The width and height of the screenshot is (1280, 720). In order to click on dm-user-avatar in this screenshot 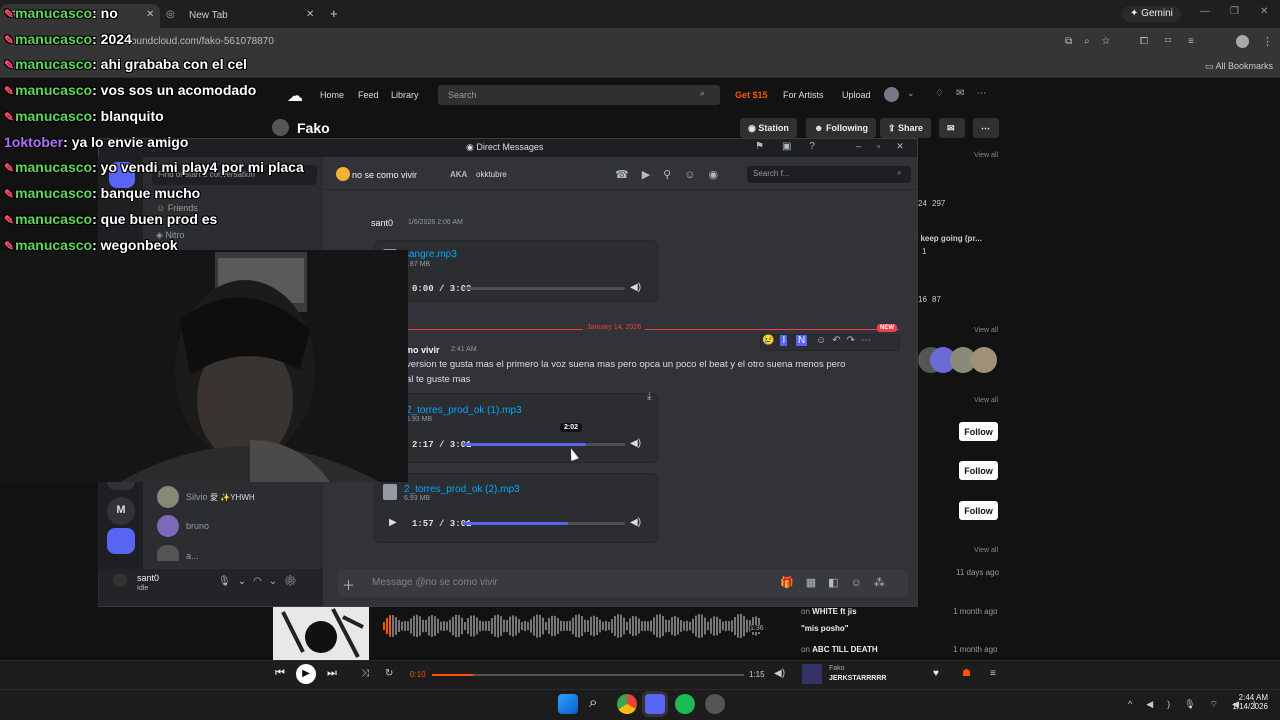, I will do `click(343, 174)`.